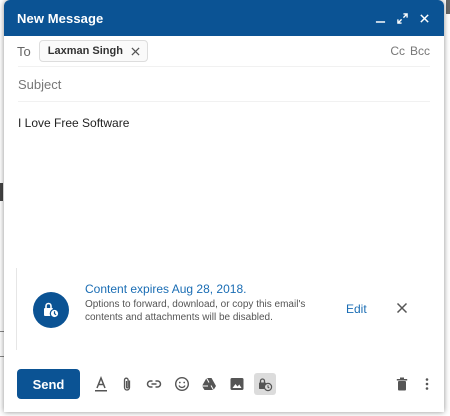 The height and width of the screenshot is (416, 450). Describe the element at coordinates (24, 51) in the screenshot. I see `to-label: To` at that location.